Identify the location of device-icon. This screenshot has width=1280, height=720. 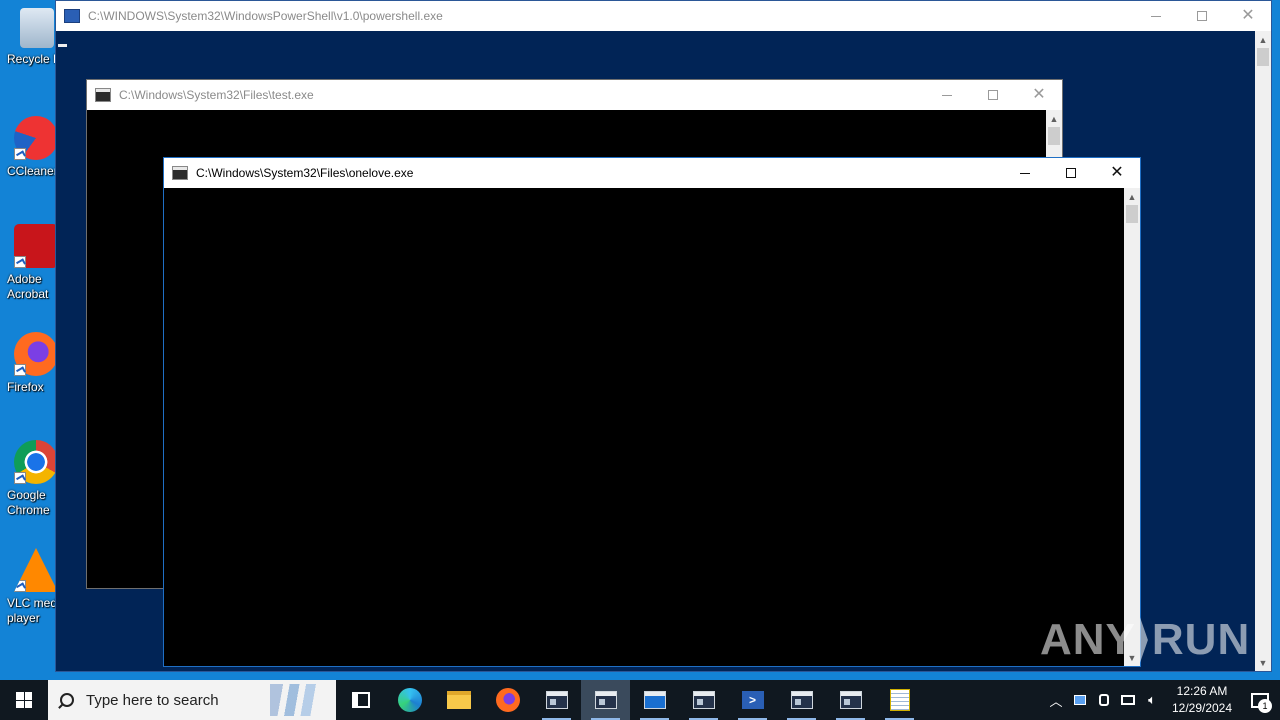
(1104, 700).